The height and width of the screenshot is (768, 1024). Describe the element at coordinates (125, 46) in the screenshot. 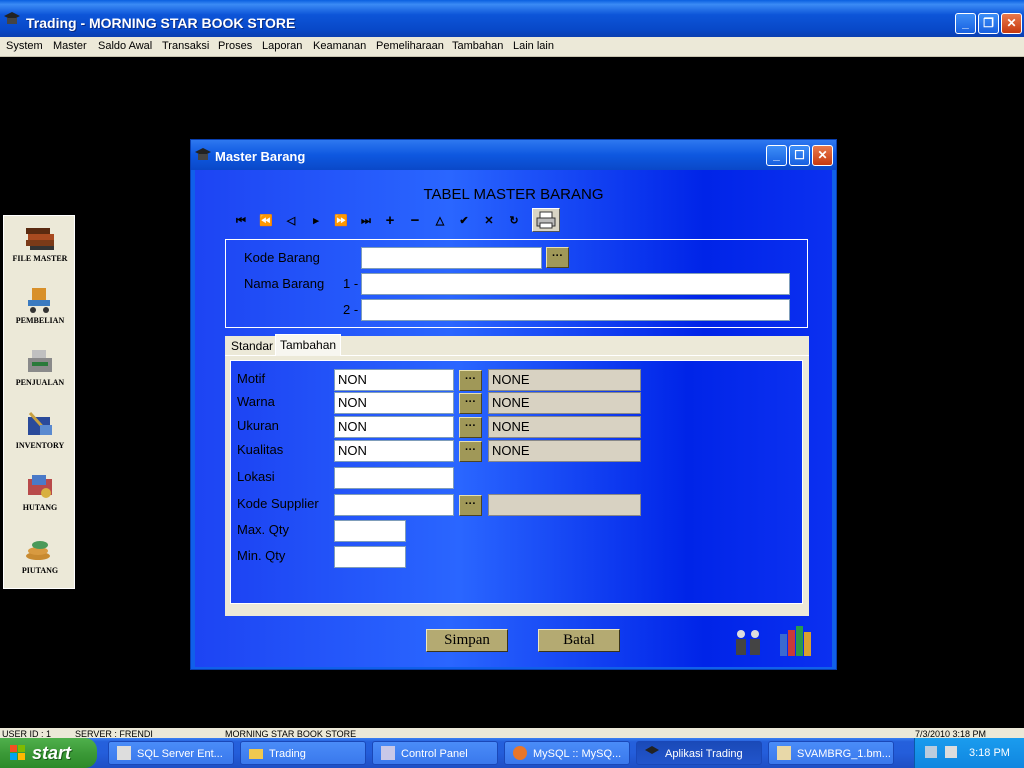

I see `menu-saldo-awal: Saldo Awal` at that location.